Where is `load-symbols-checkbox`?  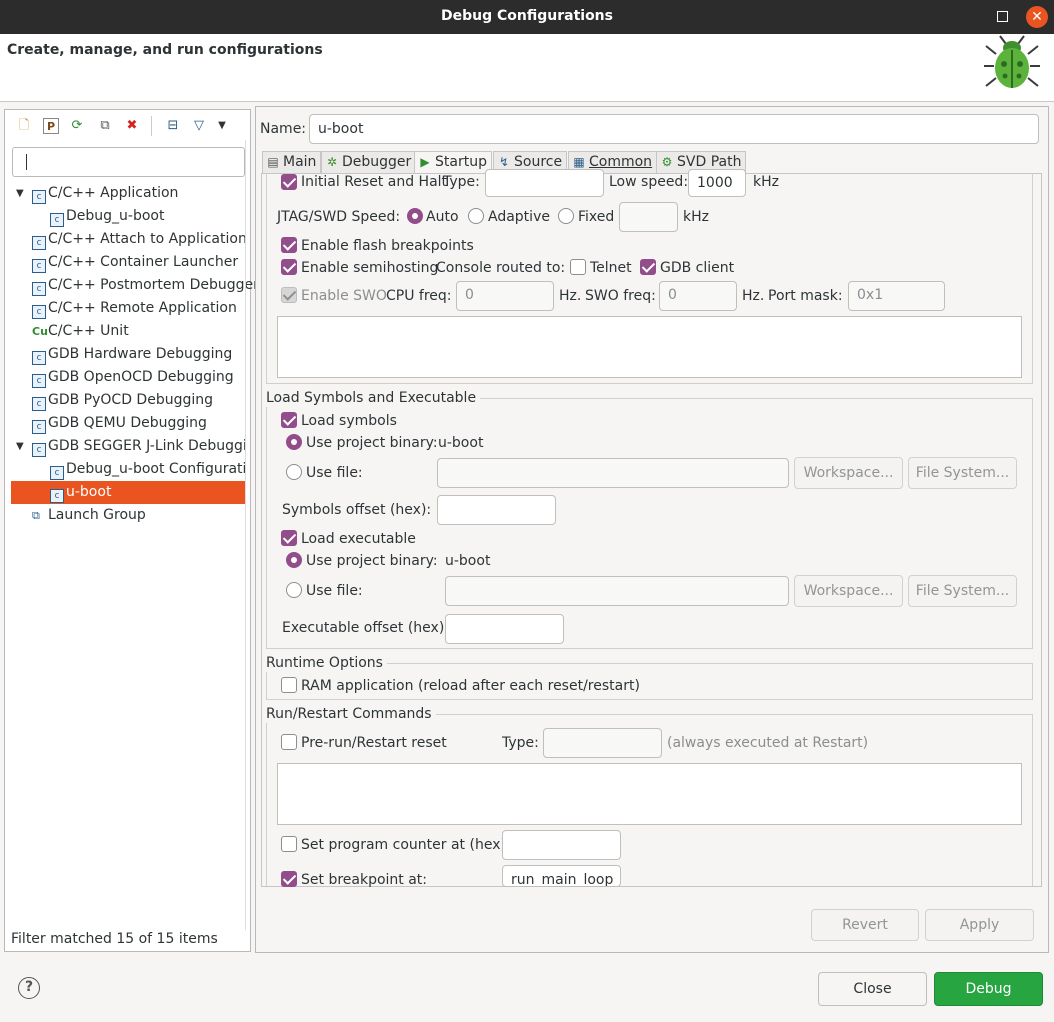 load-symbols-checkbox is located at coordinates (289, 420).